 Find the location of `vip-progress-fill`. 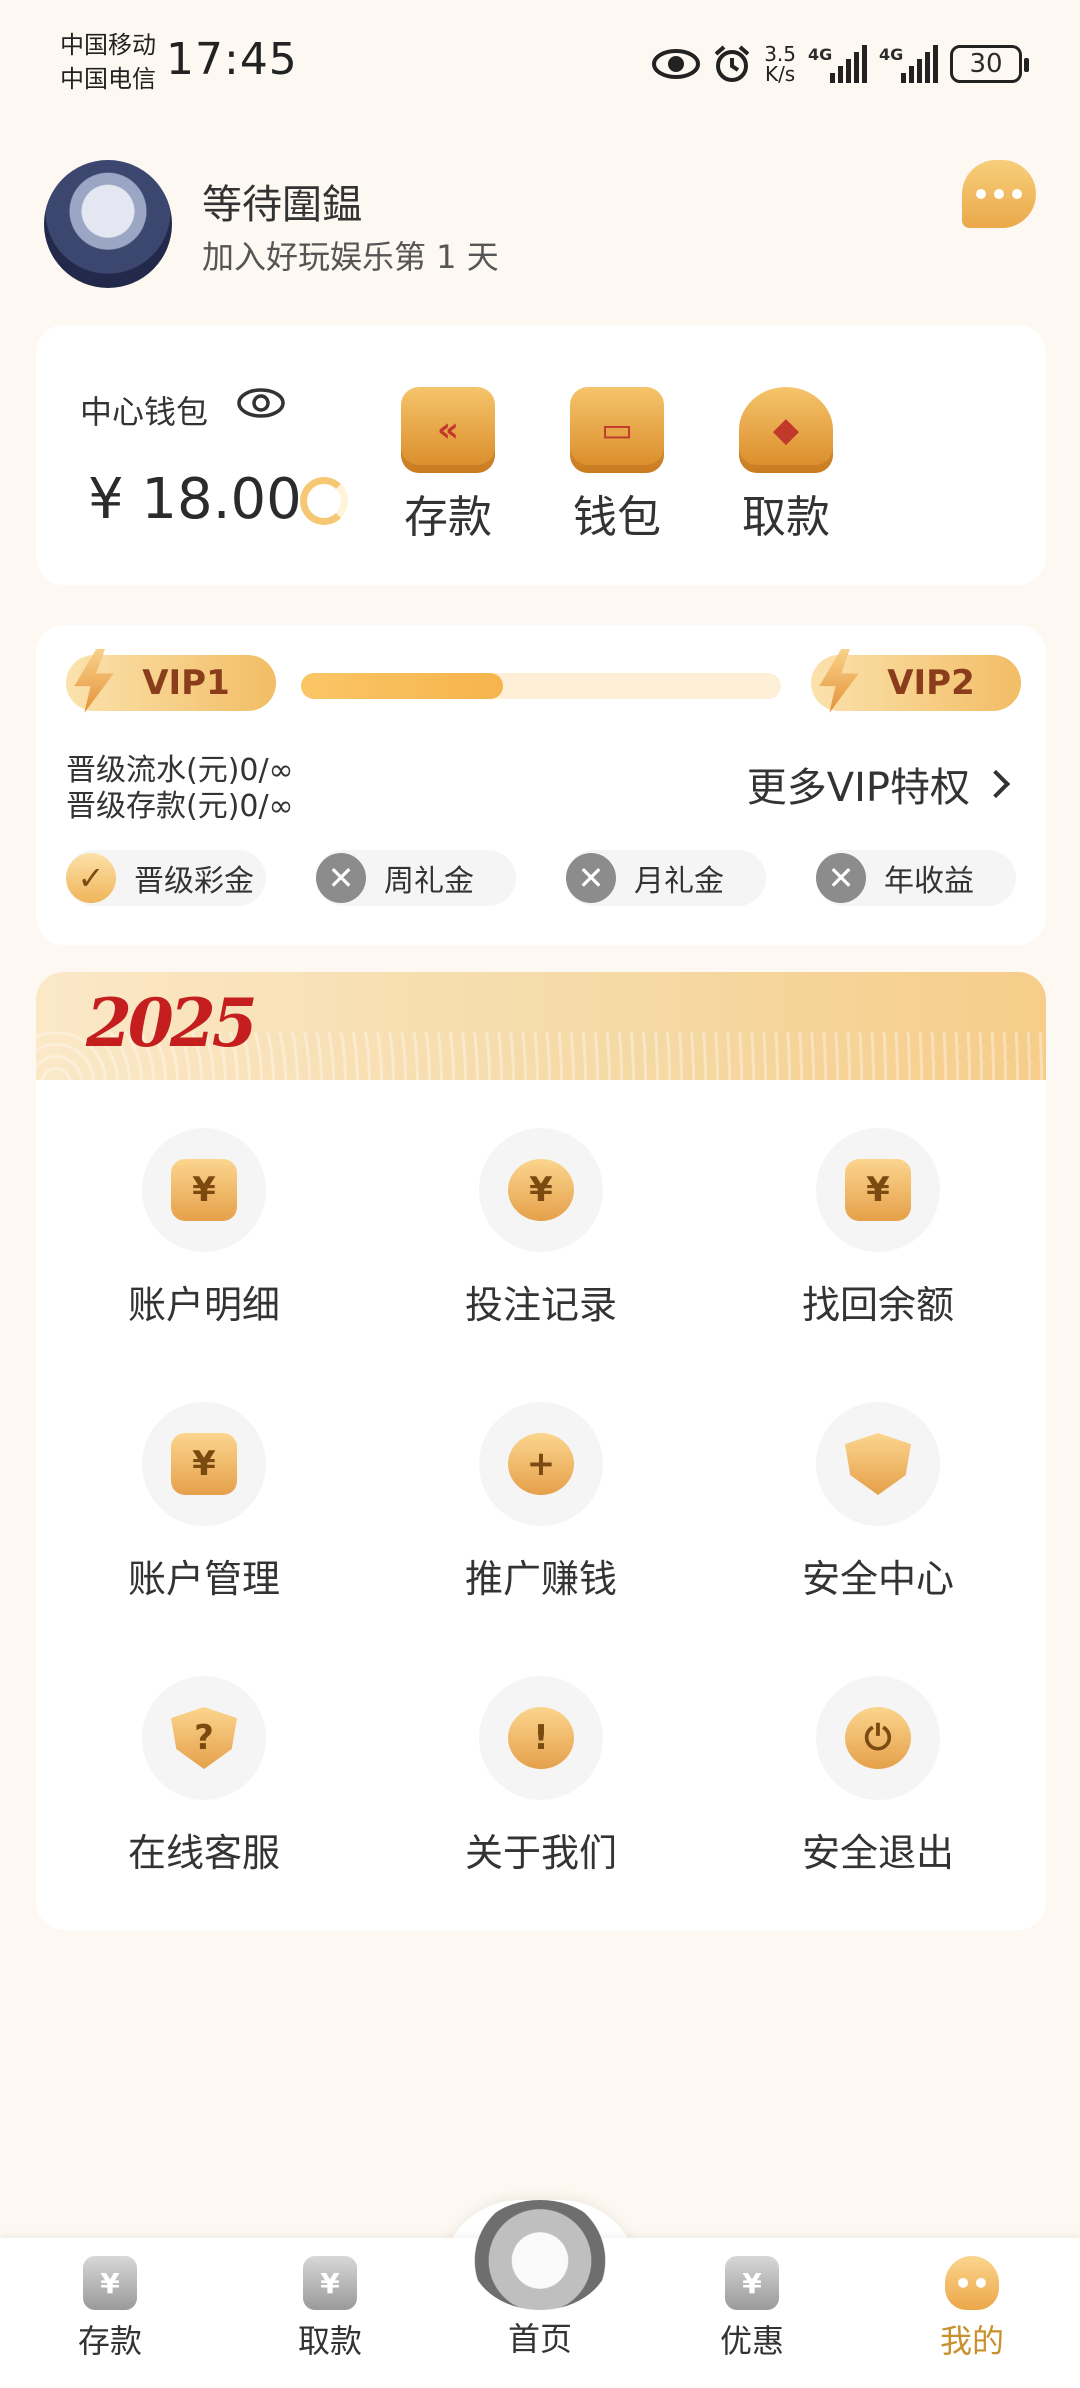

vip-progress-fill is located at coordinates (402, 686).